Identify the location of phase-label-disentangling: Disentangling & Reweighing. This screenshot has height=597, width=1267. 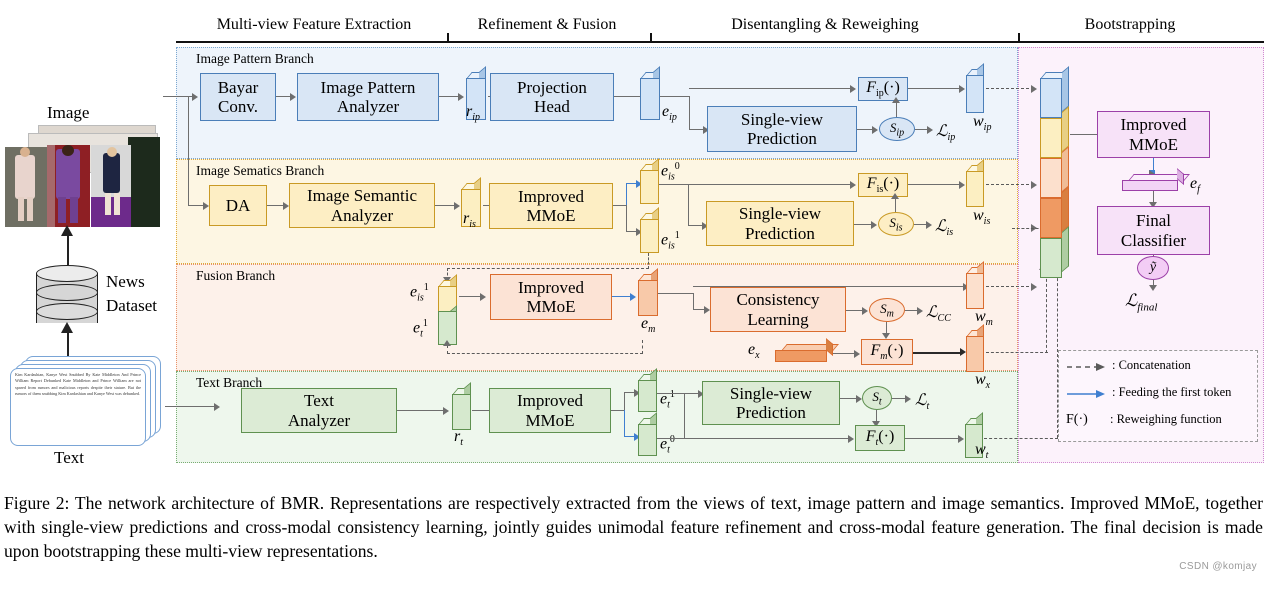
(825, 24).